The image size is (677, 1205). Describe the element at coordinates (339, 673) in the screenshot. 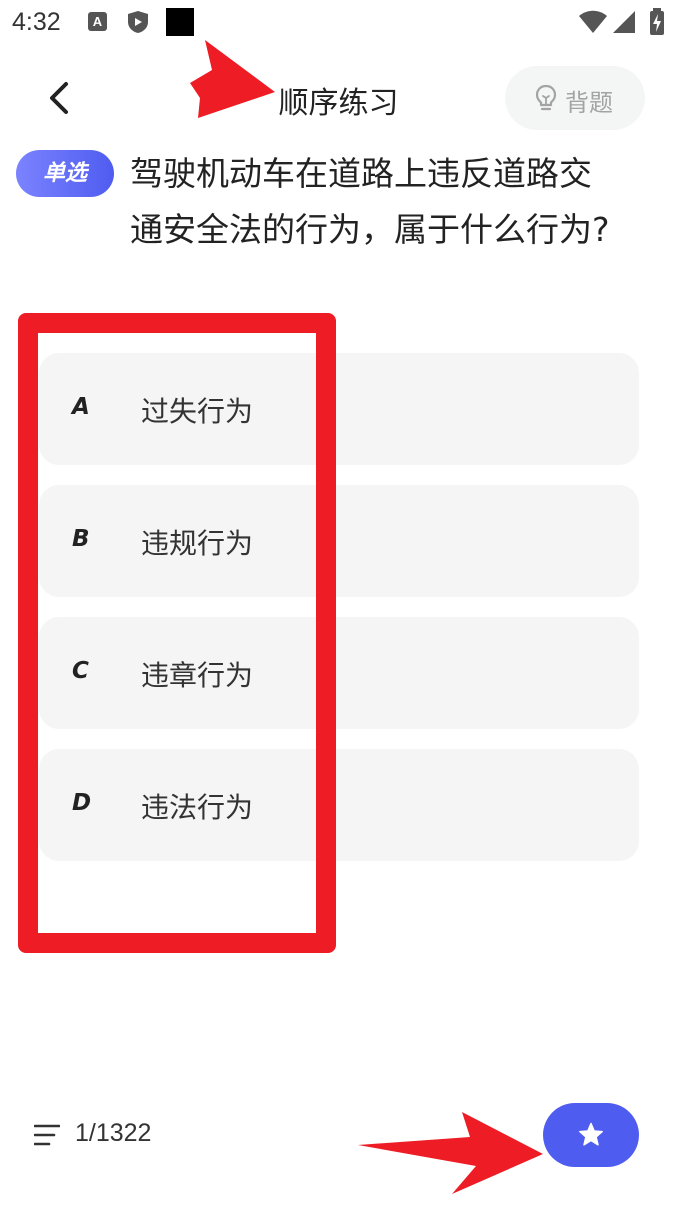

I see `option-c: C 违章行为` at that location.